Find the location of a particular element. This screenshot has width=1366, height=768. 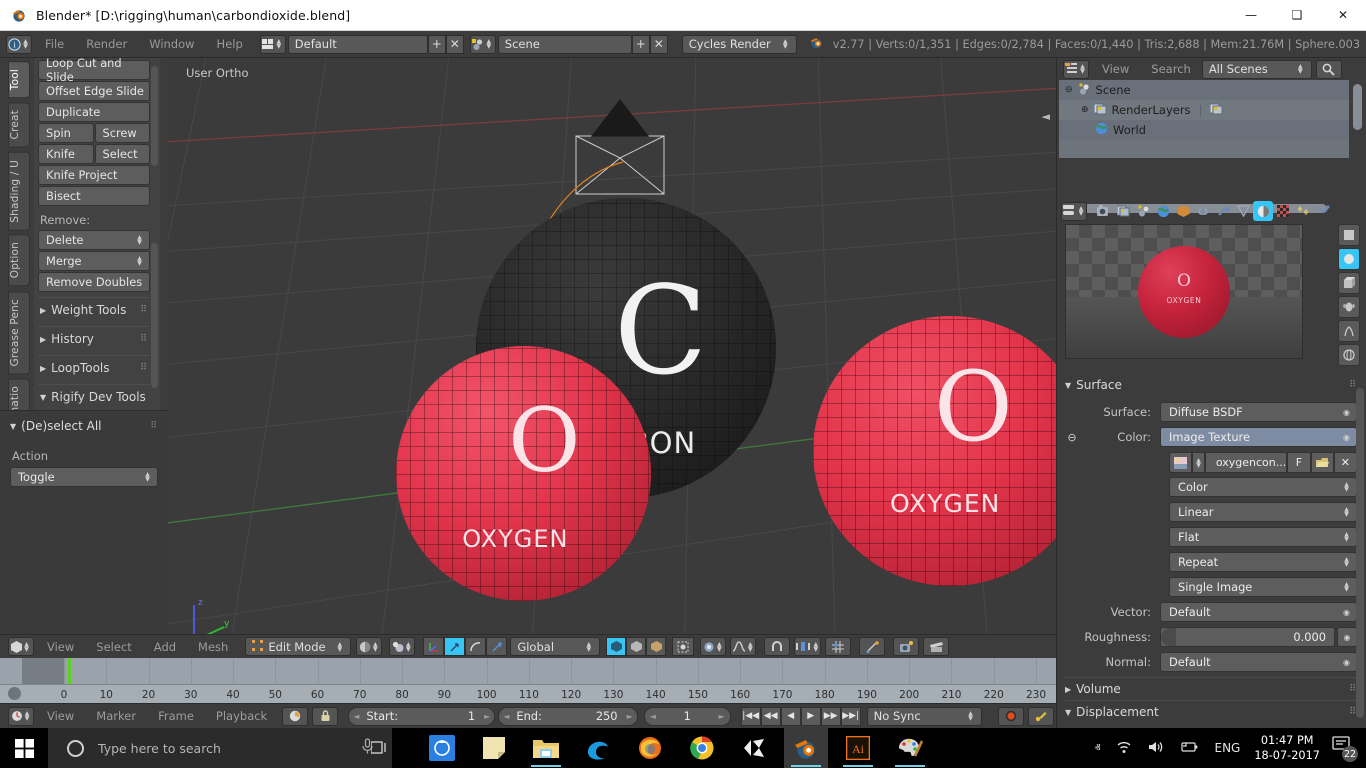

render-engine-select: Cycles Render ▲ ▼ is located at coordinates (739, 44).